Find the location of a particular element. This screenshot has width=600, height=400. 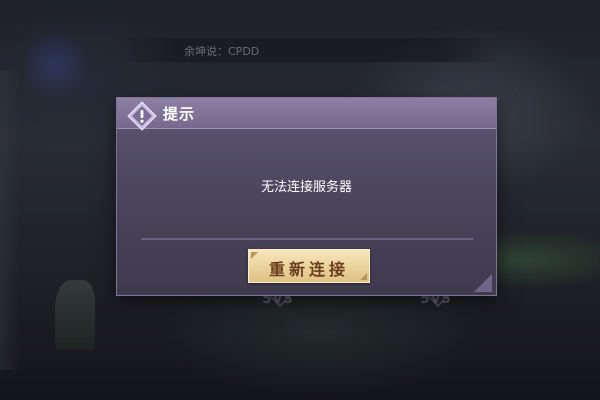

reconnect-button: 重新连接 is located at coordinates (309, 266).